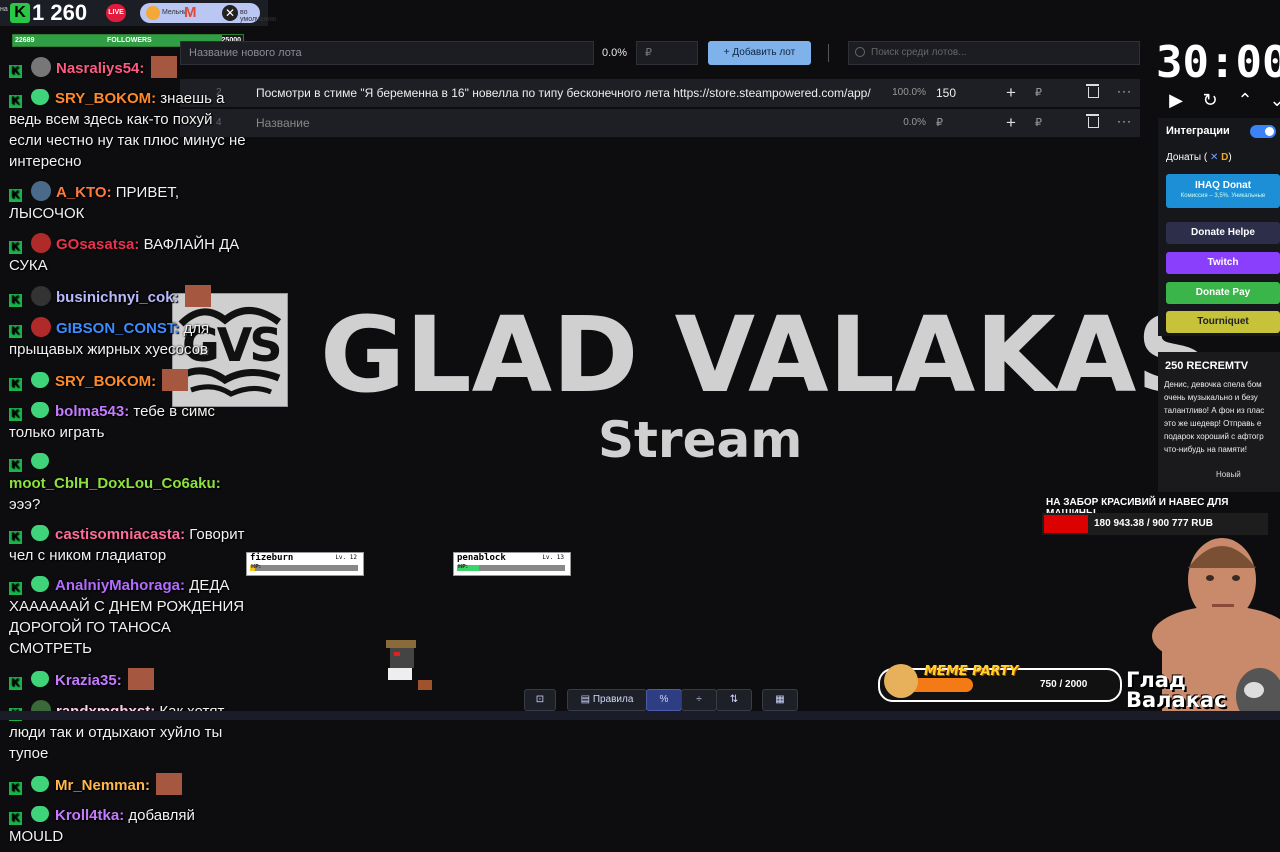 The image size is (1280, 852). What do you see at coordinates (115, 297) in the screenshot?
I see `chat-username: businichnyi_cok` at bounding box center [115, 297].